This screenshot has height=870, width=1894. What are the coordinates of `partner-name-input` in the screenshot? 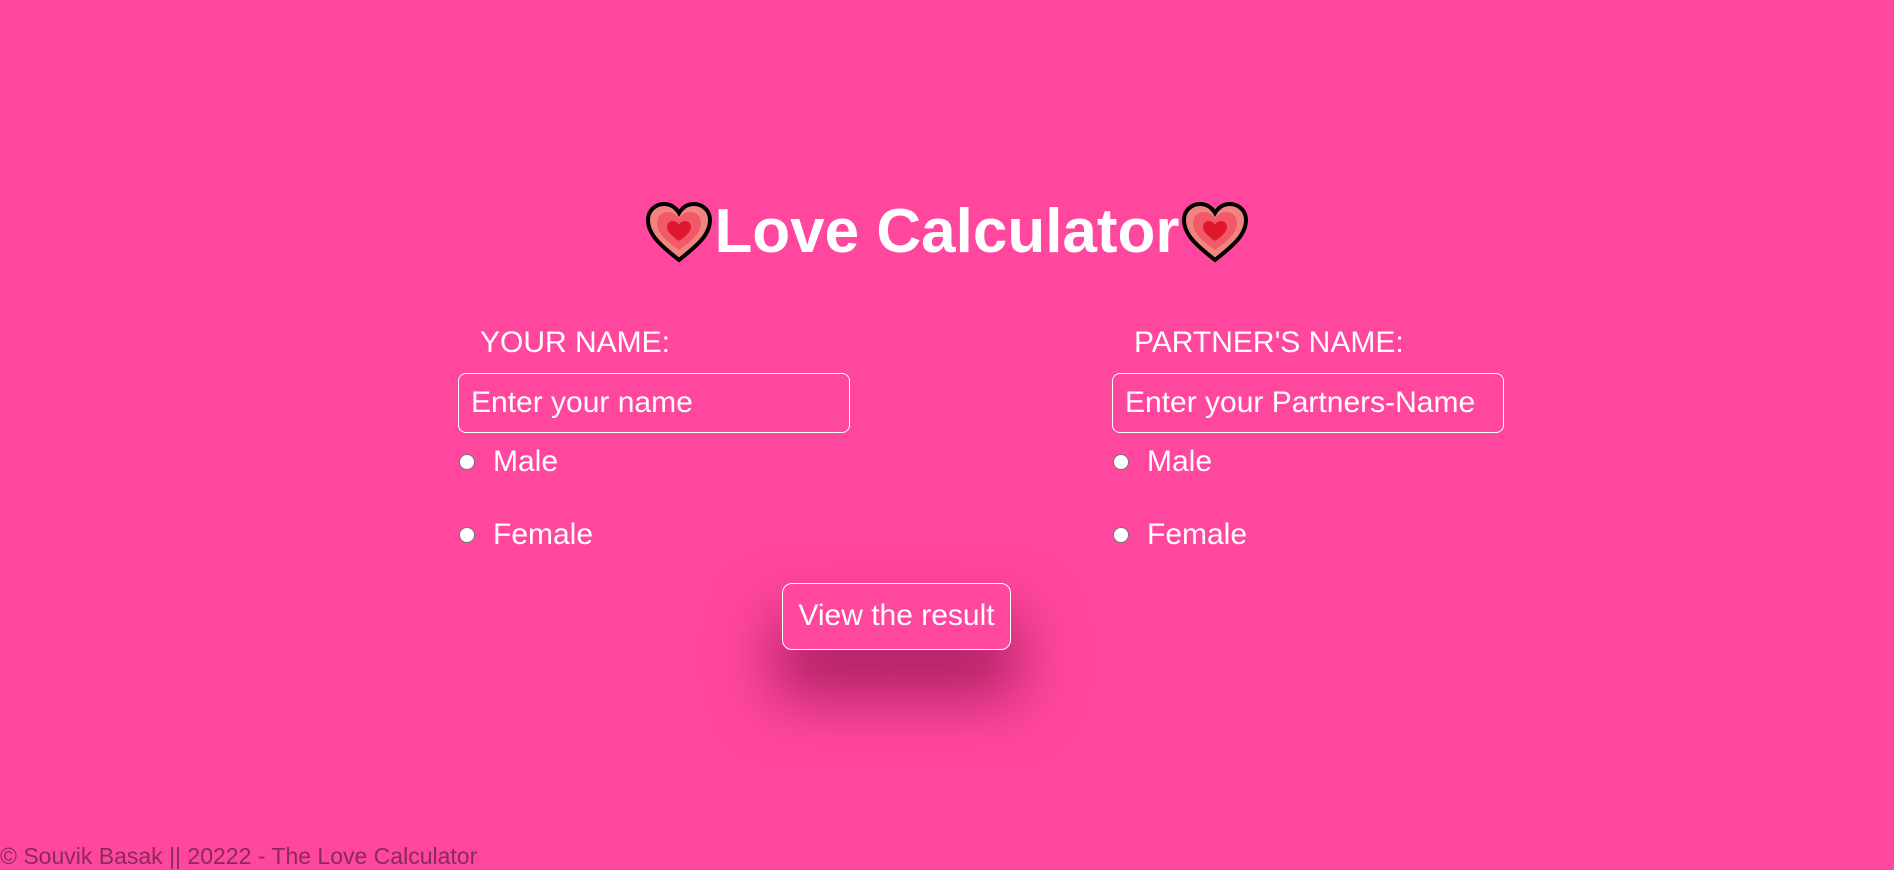 It's located at (1308, 403).